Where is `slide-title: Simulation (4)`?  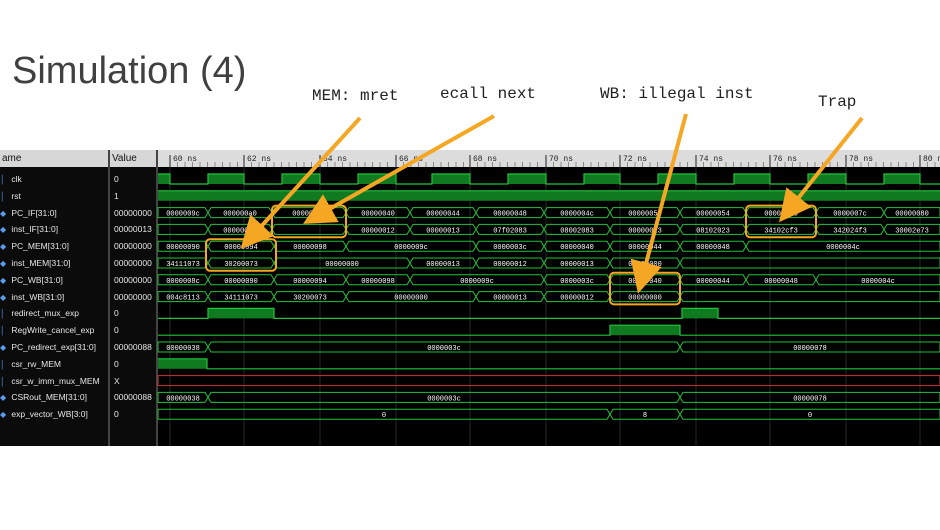 slide-title: Simulation (4) is located at coordinates (129, 71).